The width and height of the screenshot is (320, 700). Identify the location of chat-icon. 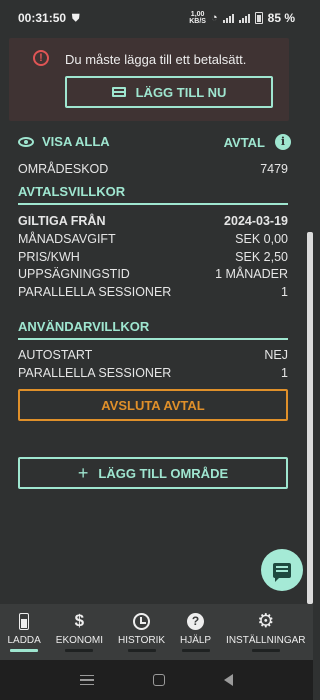
(282, 572).